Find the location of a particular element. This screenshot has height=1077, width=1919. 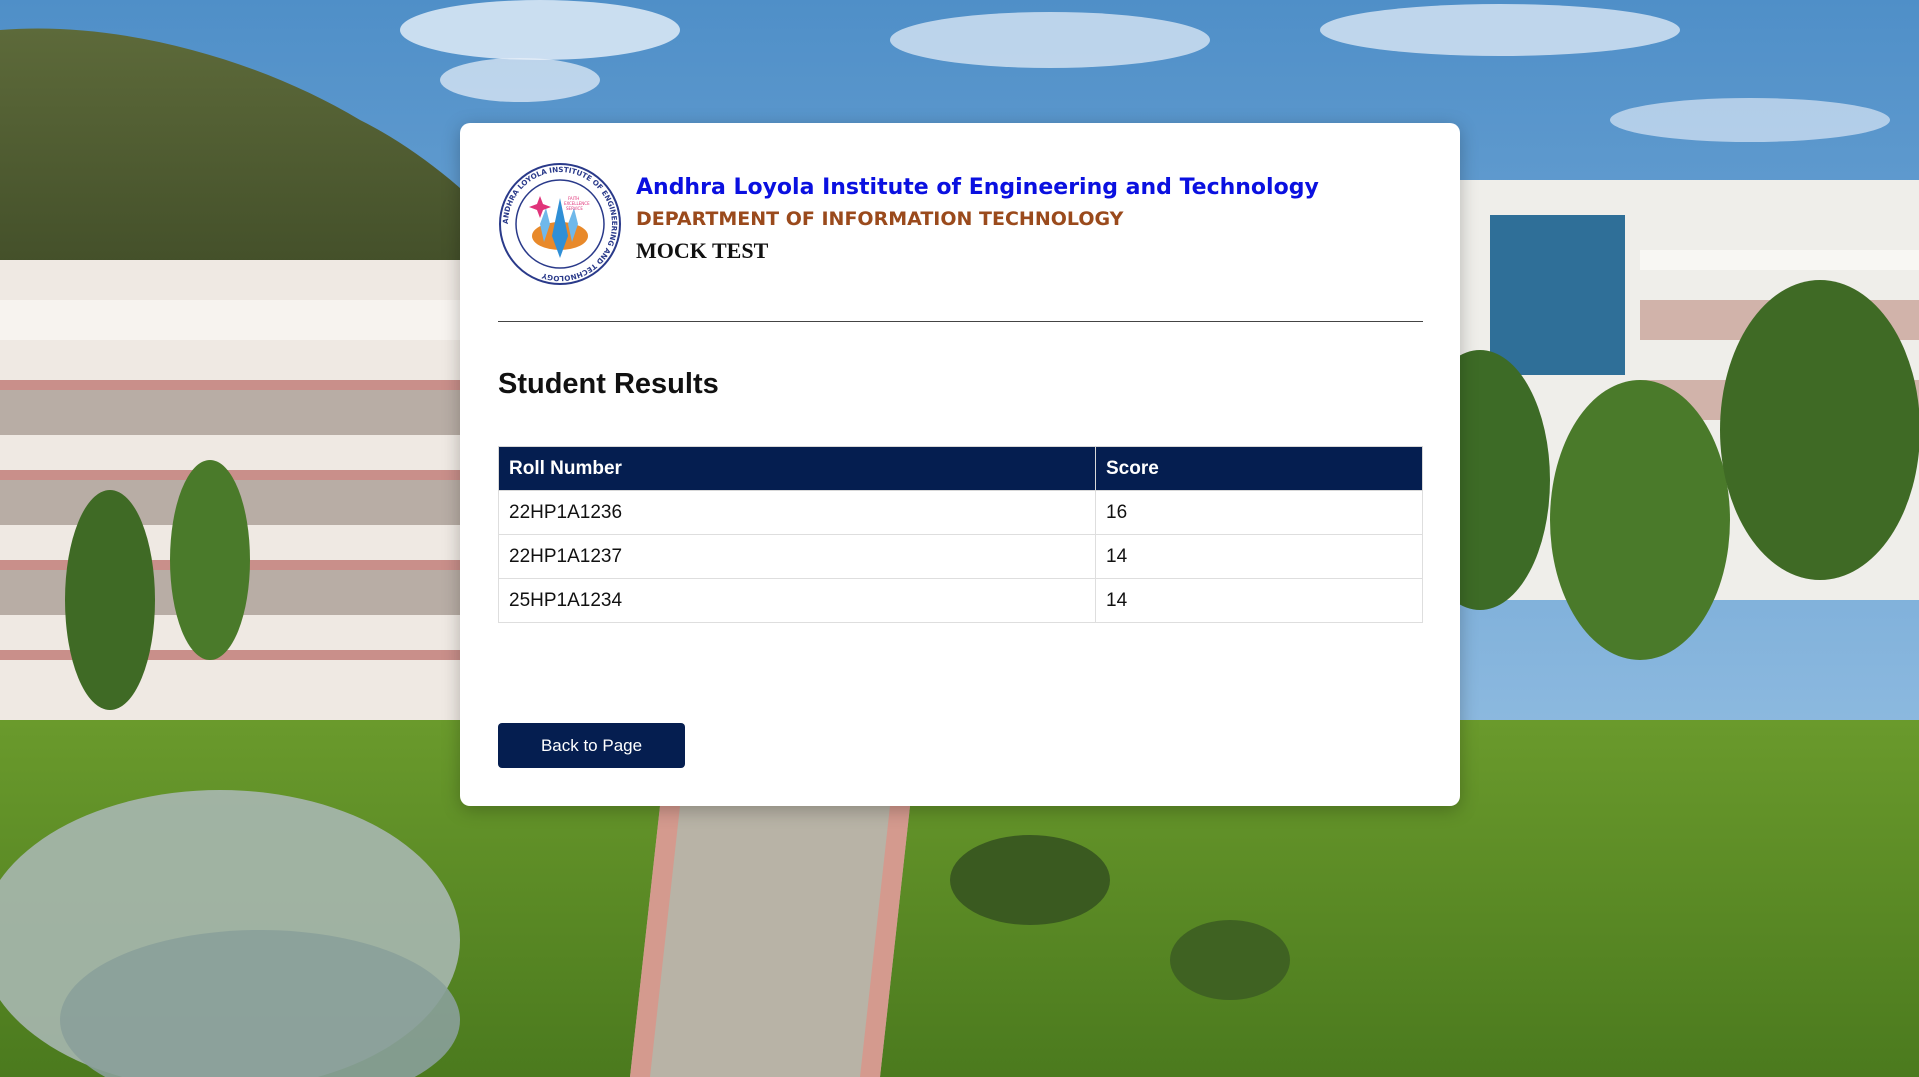

column-header-roll-number: Roll Number is located at coordinates (797, 468).